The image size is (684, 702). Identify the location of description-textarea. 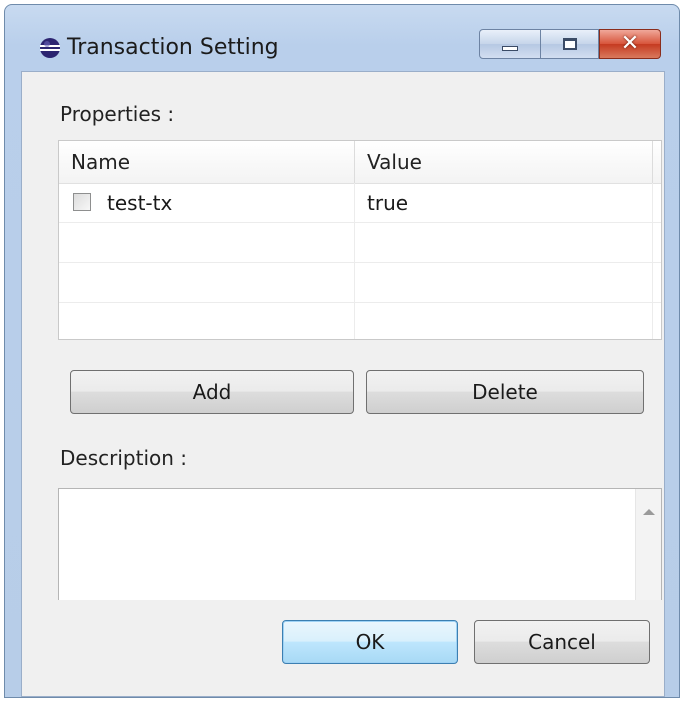
(360, 544).